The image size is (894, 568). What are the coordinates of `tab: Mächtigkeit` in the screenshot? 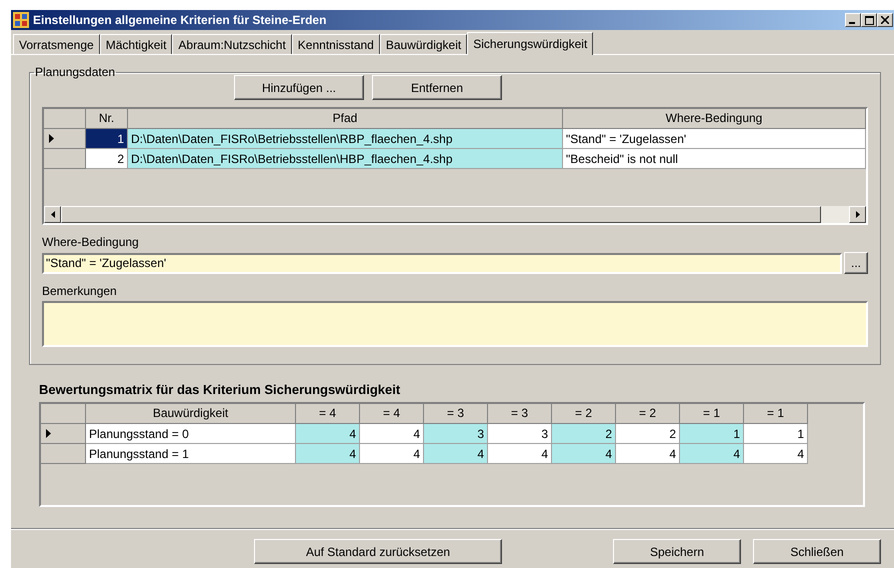 It's located at (136, 44).